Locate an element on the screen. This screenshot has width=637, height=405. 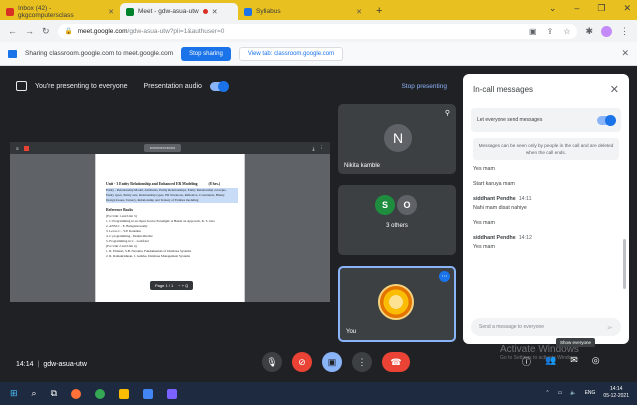
chevron-up-icon: ⌃ is located at coordinates (547, 393).